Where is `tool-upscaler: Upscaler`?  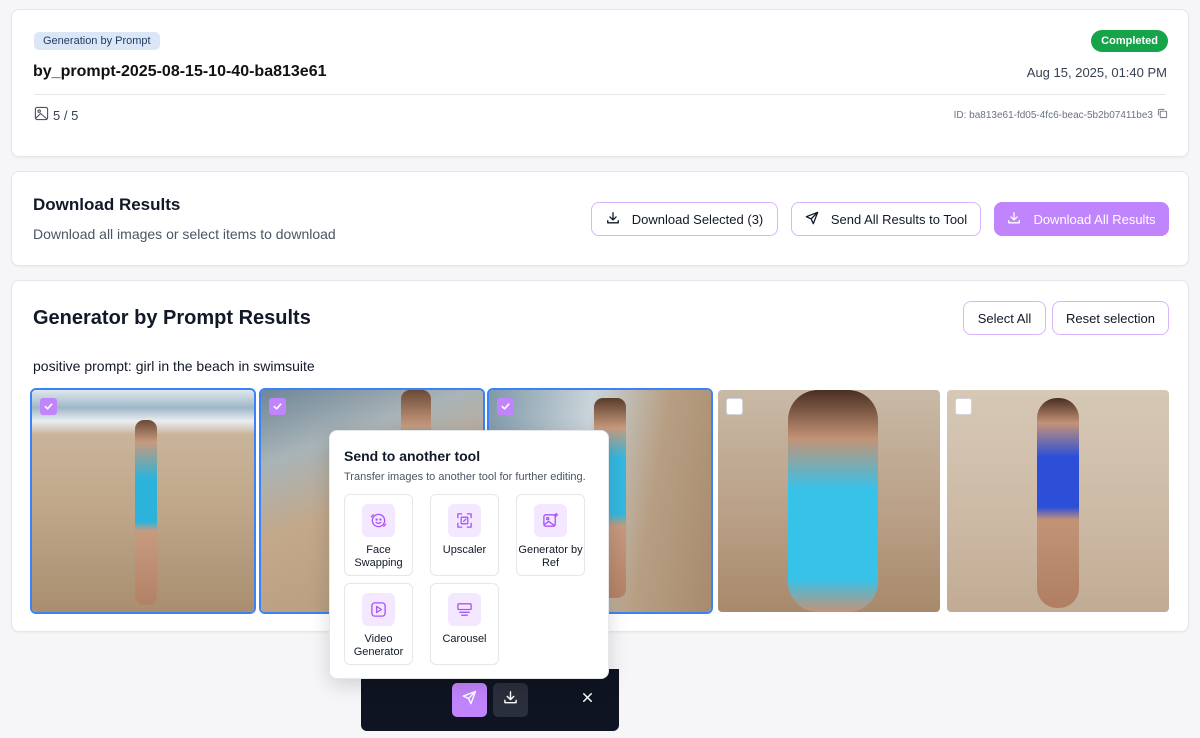 tool-upscaler: Upscaler is located at coordinates (464, 535).